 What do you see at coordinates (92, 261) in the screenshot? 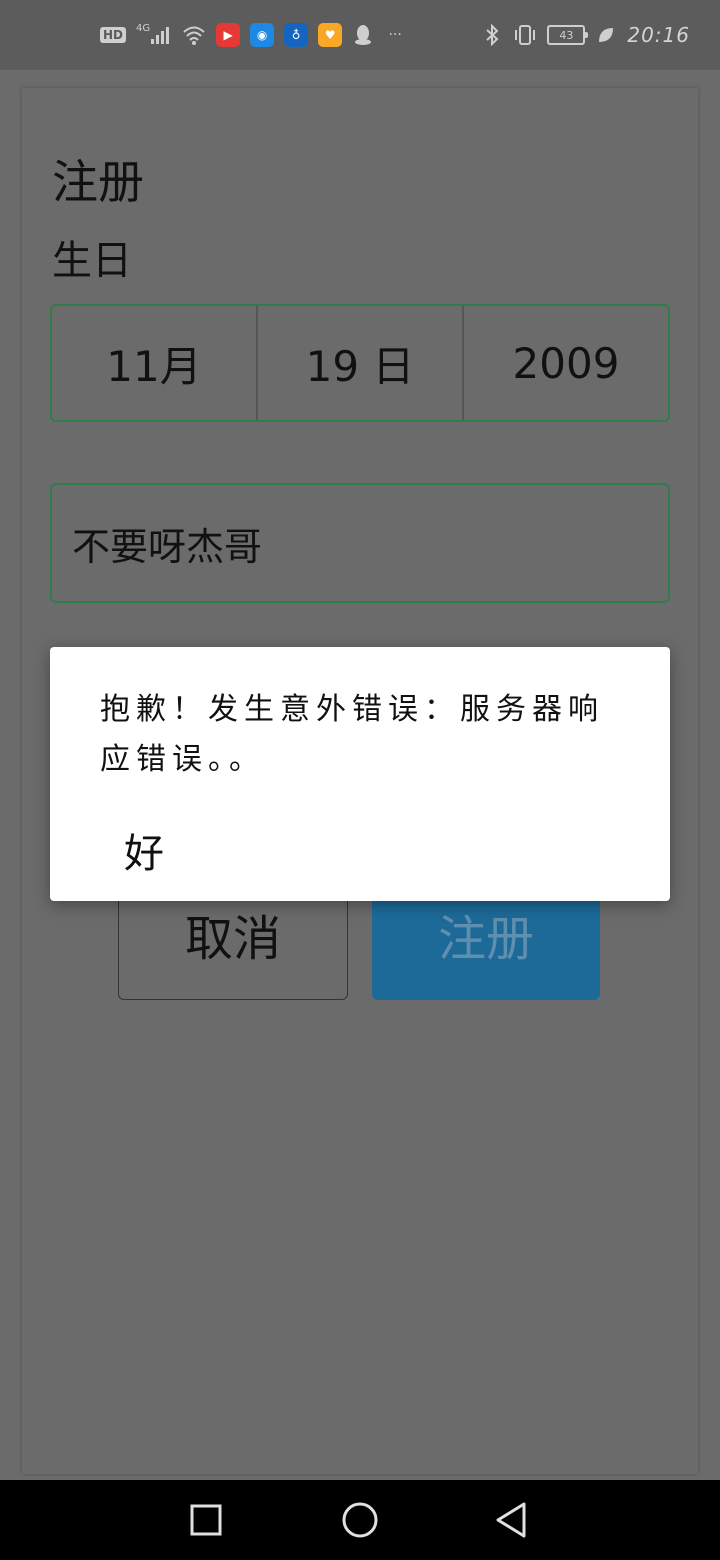
I see `birthday-label: 生日` at bounding box center [92, 261].